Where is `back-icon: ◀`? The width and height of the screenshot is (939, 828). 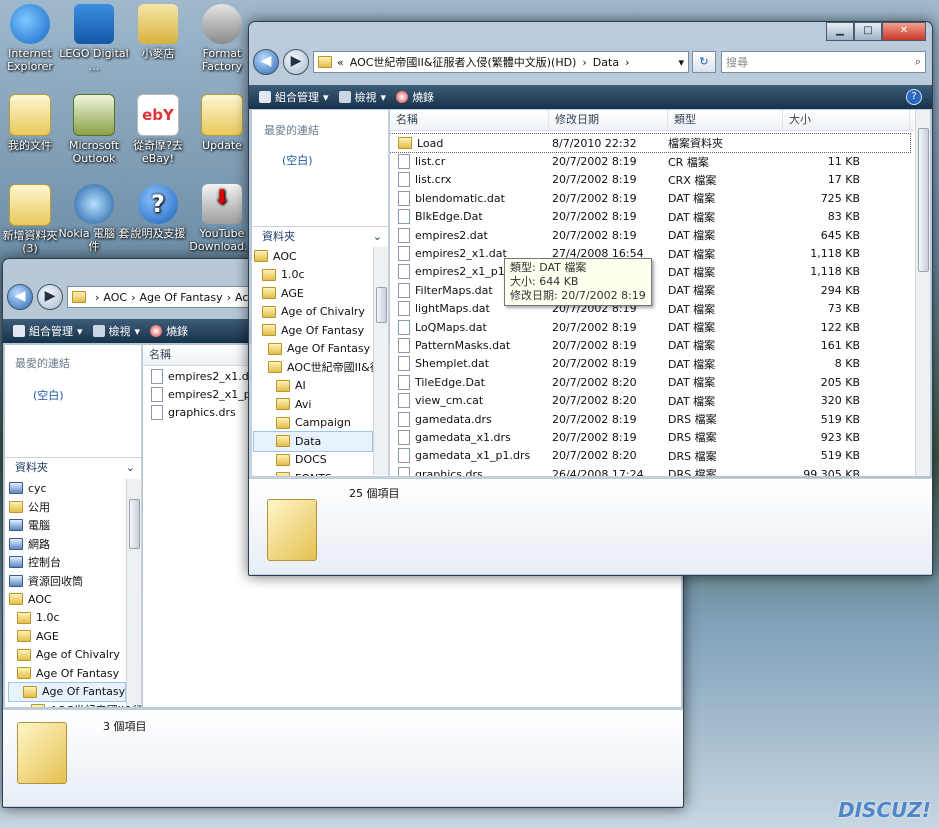
back-icon: ◀ is located at coordinates (266, 62).